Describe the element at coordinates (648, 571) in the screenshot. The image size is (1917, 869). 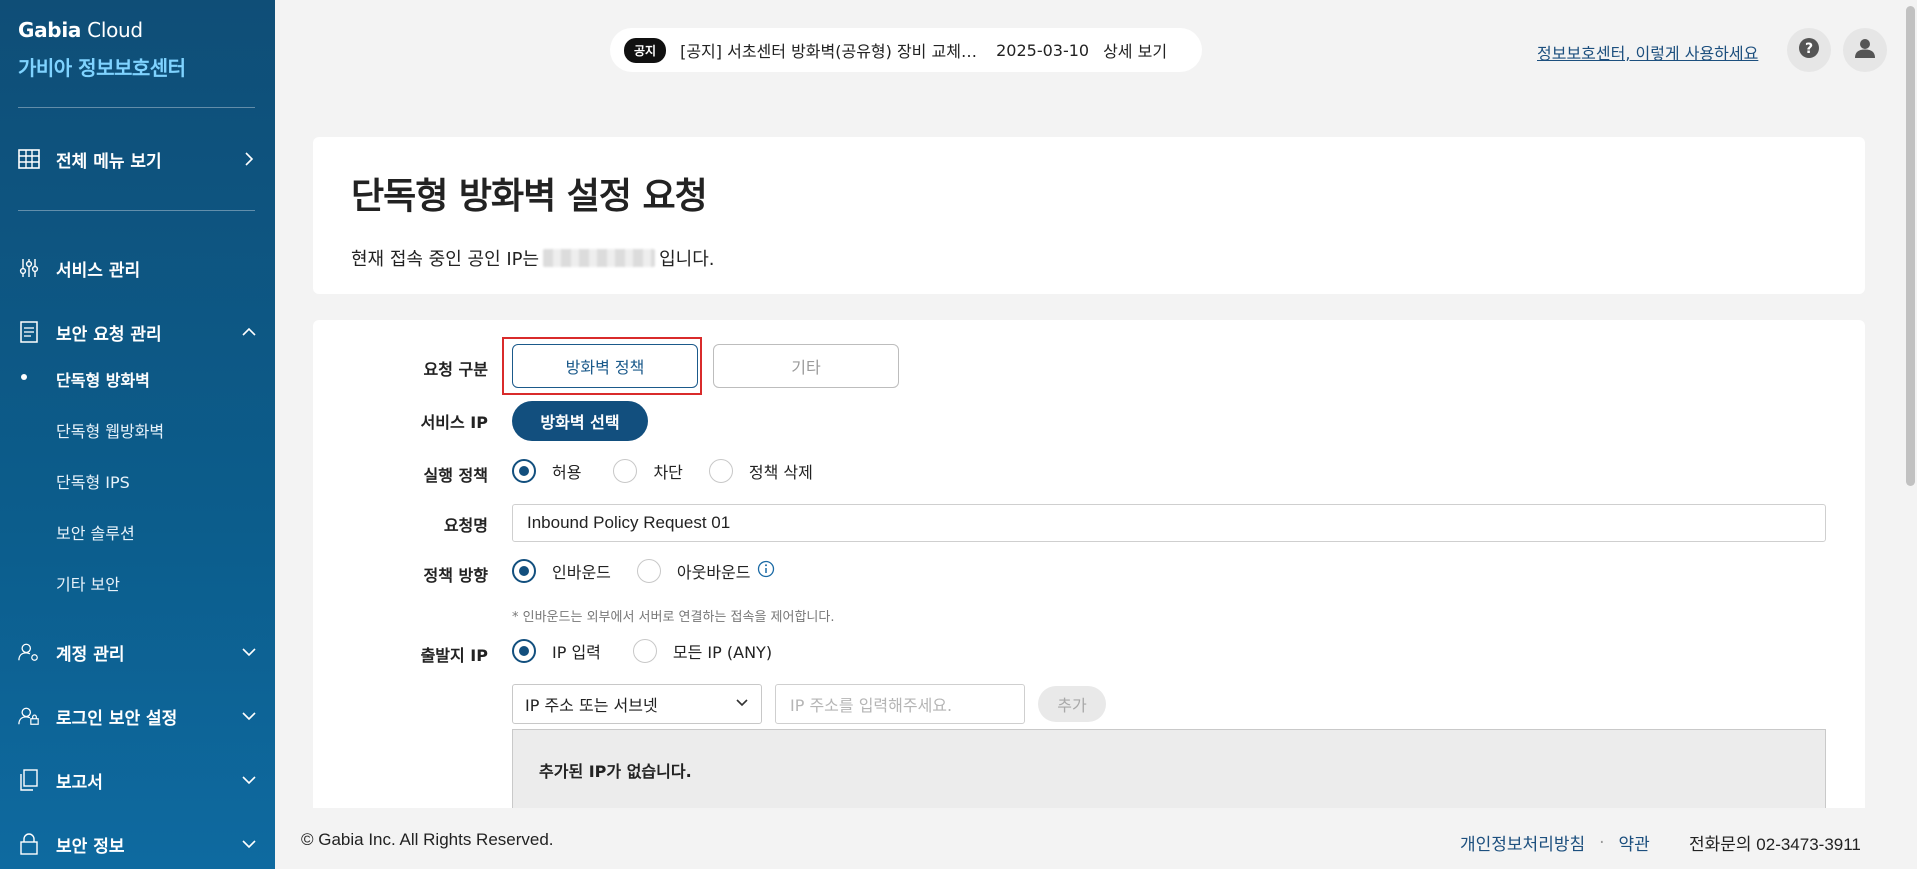
I see `radio-outbound` at that location.